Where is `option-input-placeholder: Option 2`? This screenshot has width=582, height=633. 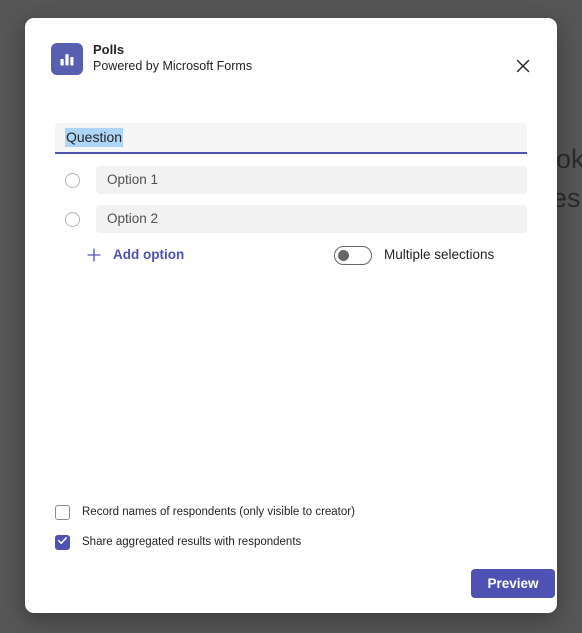 option-input-placeholder: Option 2 is located at coordinates (133, 218).